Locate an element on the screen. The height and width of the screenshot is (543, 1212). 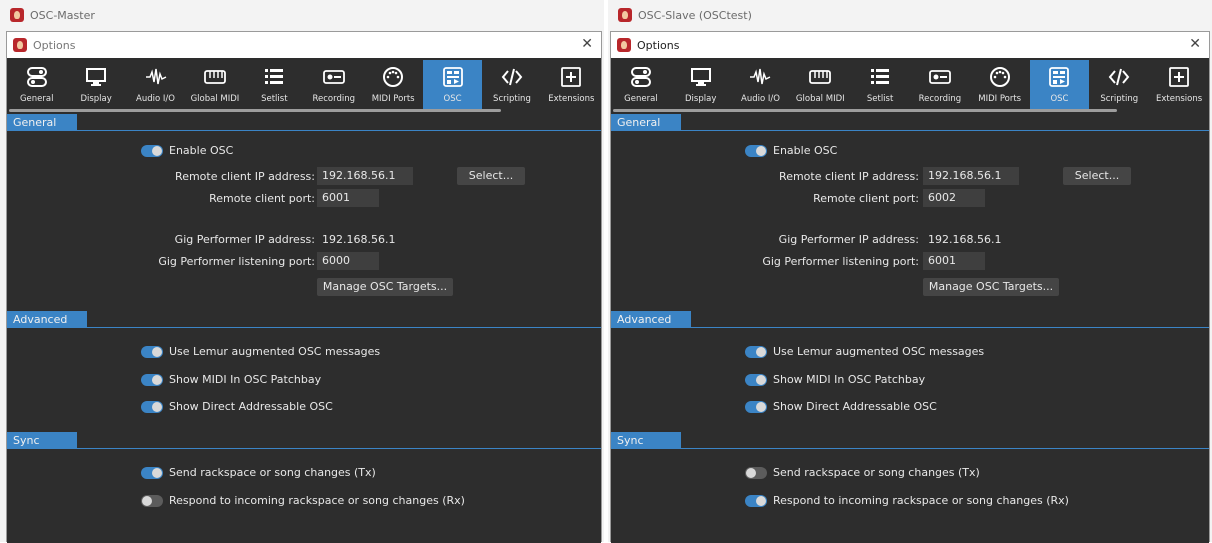
gp-port-input: 6000 is located at coordinates (348, 261).